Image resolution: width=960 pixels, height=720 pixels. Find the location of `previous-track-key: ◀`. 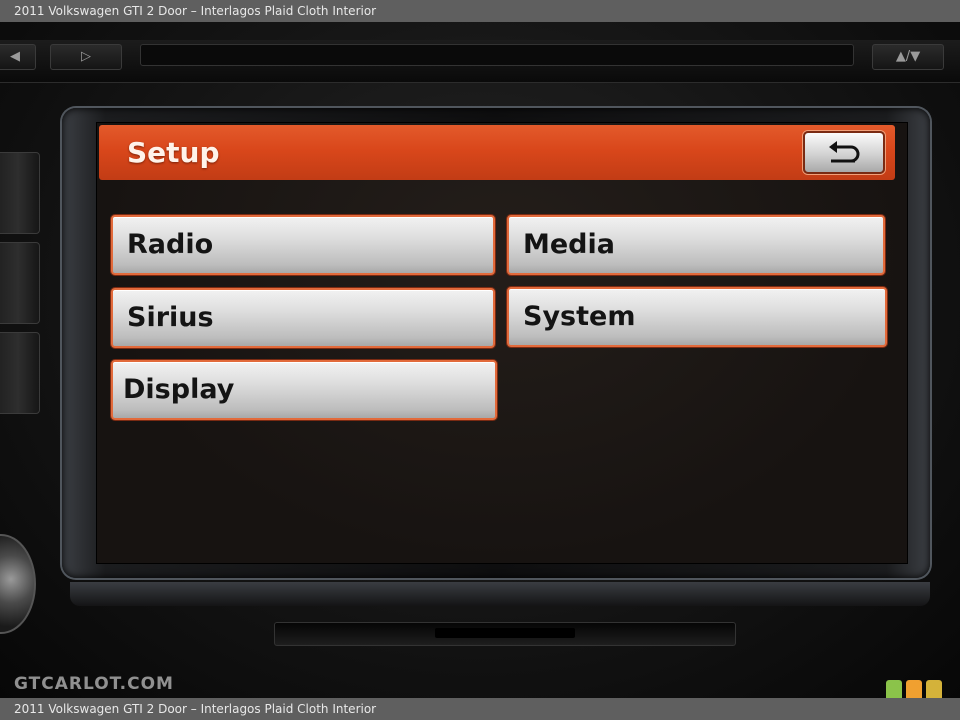

previous-track-key: ◀ is located at coordinates (18, 57).